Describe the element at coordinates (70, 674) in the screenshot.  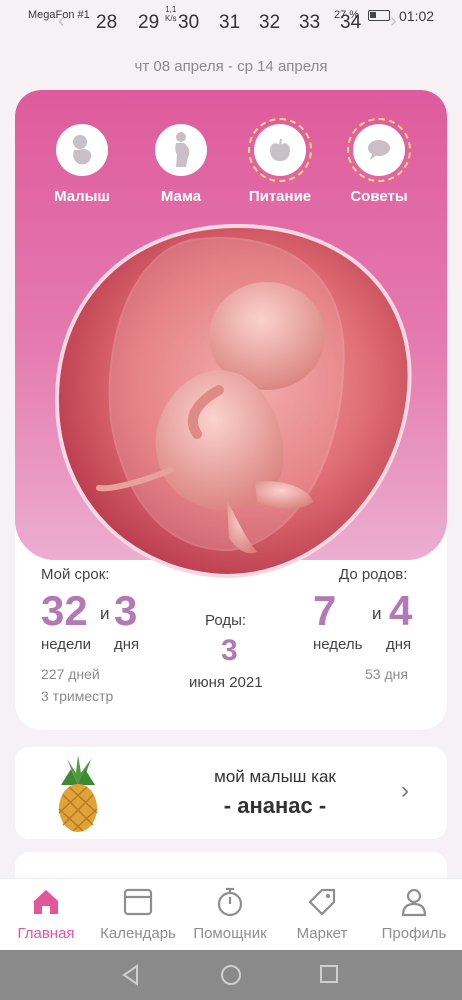
I see `term-total-days: 227 дней` at that location.